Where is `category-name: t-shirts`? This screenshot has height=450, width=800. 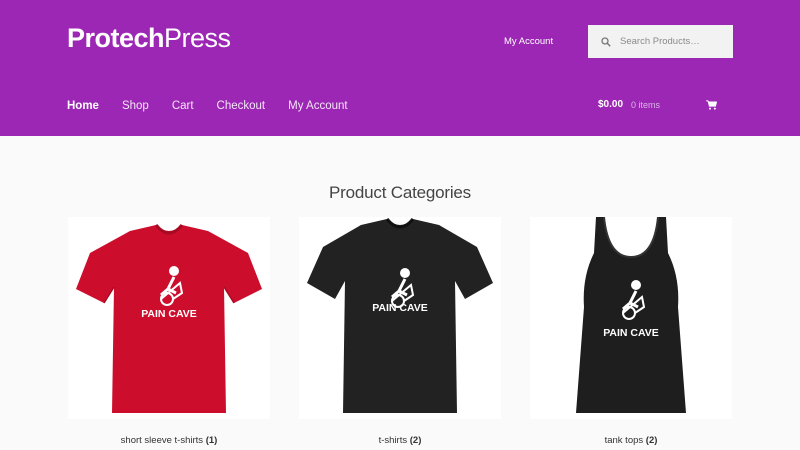 category-name: t-shirts is located at coordinates (393, 440).